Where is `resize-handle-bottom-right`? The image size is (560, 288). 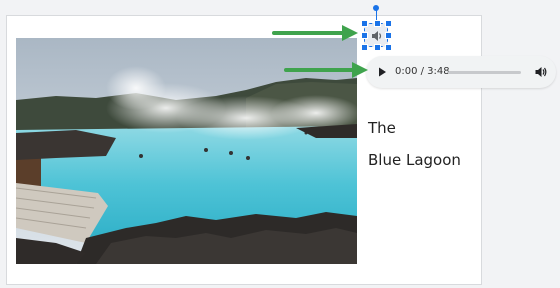
resize-handle-bottom-right is located at coordinates (388, 47).